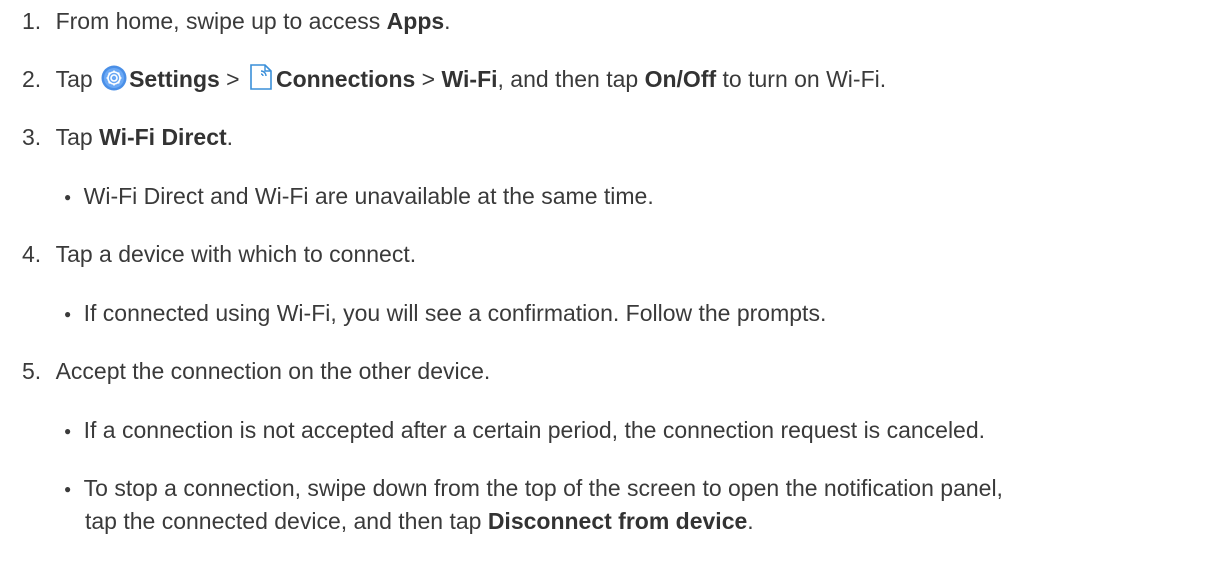 The height and width of the screenshot is (582, 1224). I want to click on step-number: 3., so click(32, 137).